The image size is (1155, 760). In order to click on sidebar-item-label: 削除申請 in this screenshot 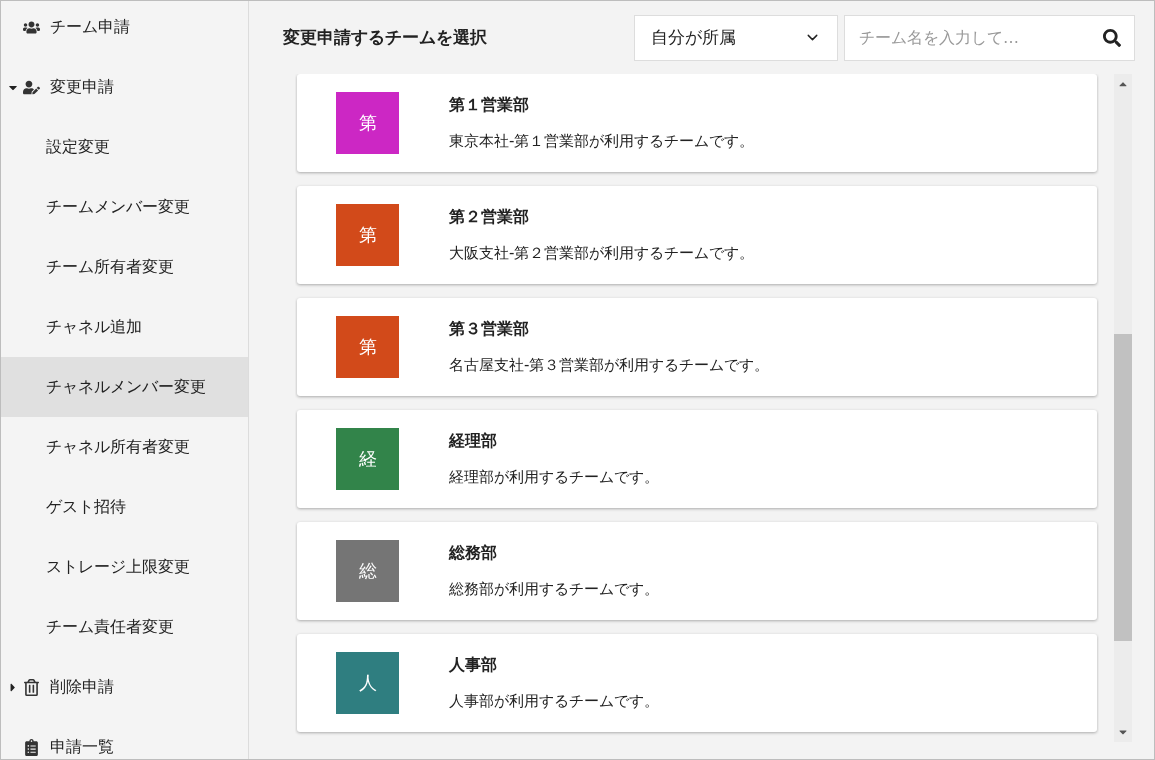, I will do `click(82, 687)`.